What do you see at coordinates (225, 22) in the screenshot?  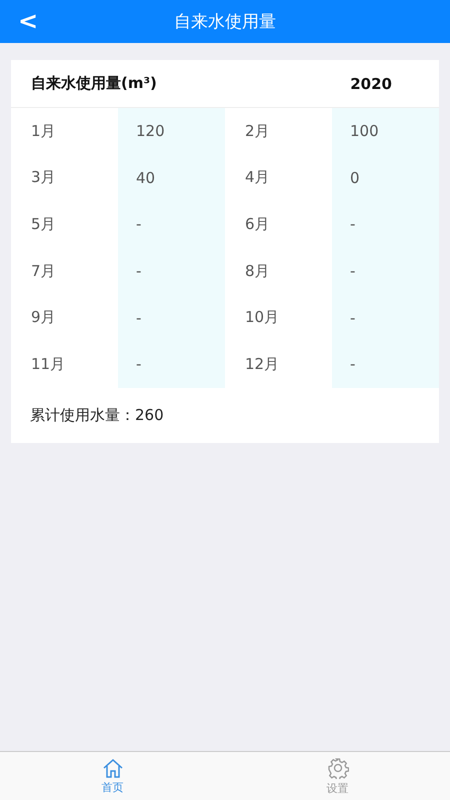 I see `window-title: 自来水使用量` at bounding box center [225, 22].